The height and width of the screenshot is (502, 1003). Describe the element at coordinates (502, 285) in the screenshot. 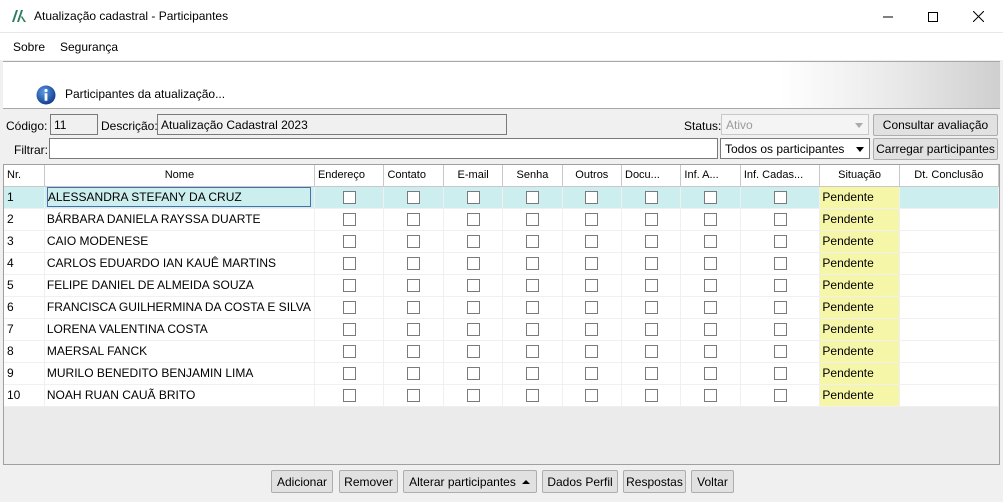

I see `table-row: 5 FELIPE DANIEL DE ALMEIDA SOUZA Pendente` at that location.